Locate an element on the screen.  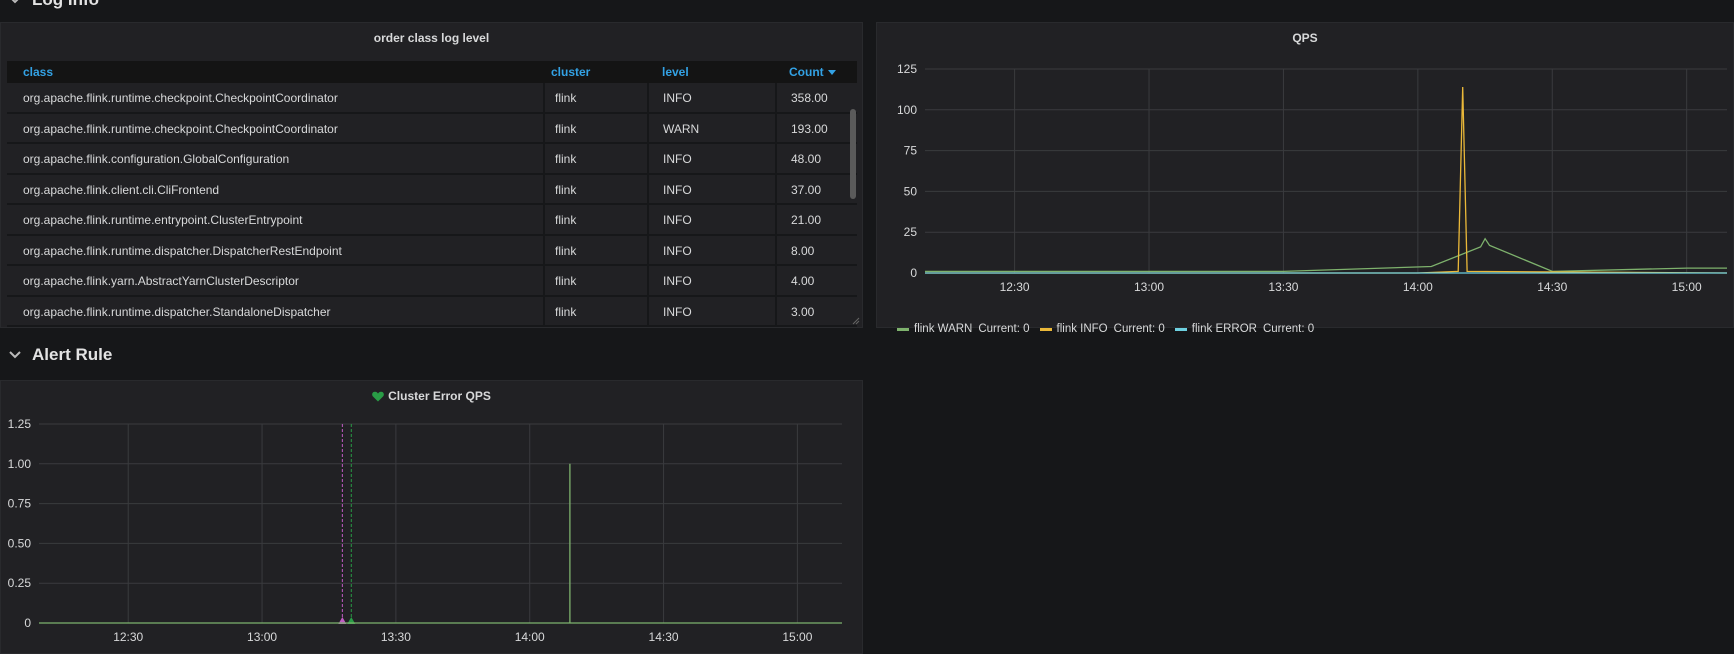
legend-label: flink WARN is located at coordinates (943, 329).